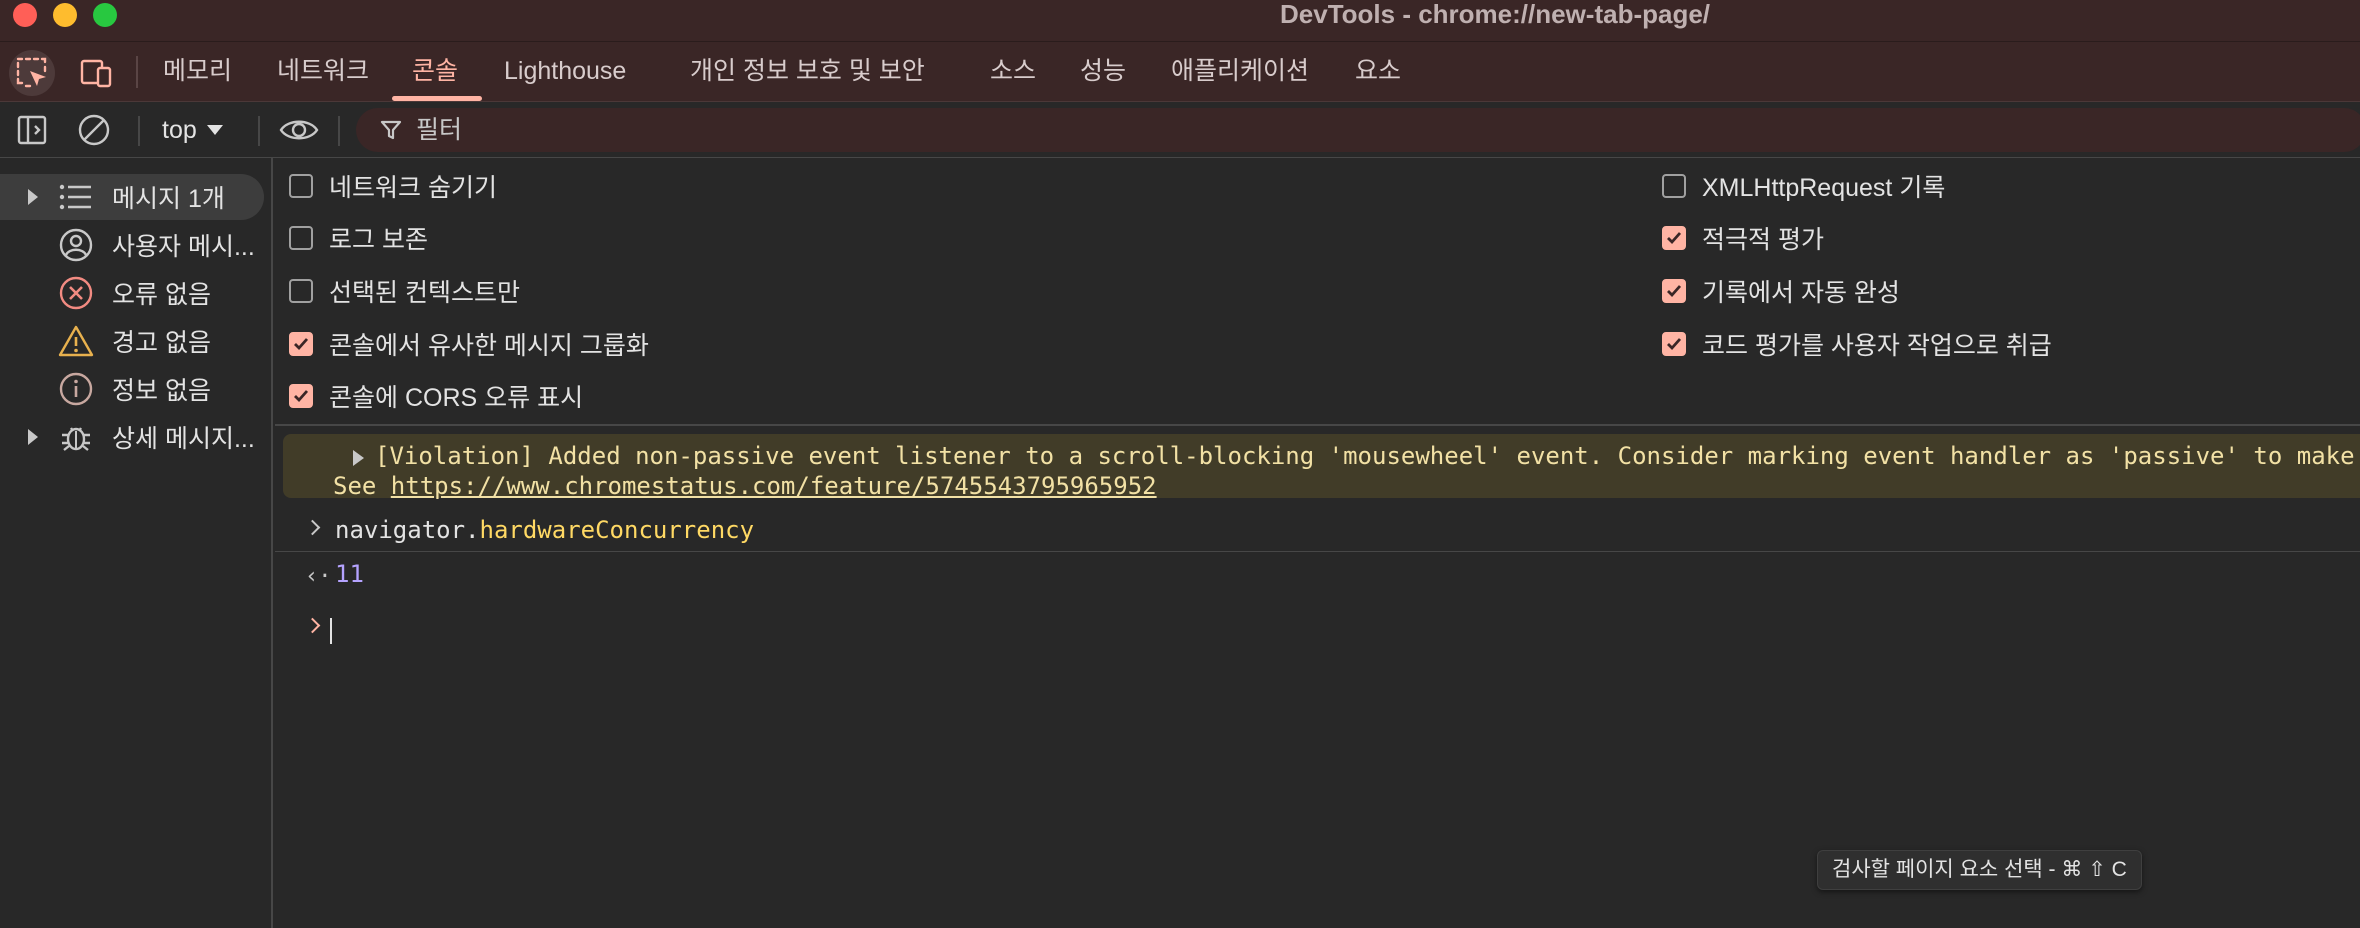 The height and width of the screenshot is (928, 2360). I want to click on expression-property: hardwareConcurrency, so click(617, 530).